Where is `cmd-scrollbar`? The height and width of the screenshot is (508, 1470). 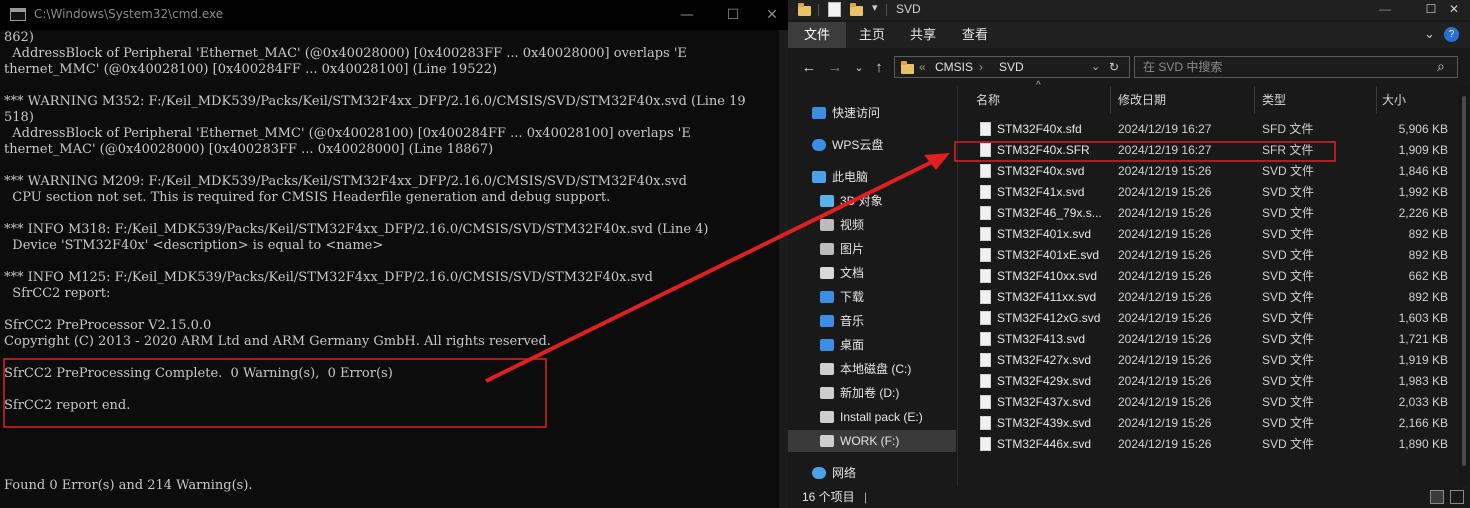 cmd-scrollbar is located at coordinates (783, 269).